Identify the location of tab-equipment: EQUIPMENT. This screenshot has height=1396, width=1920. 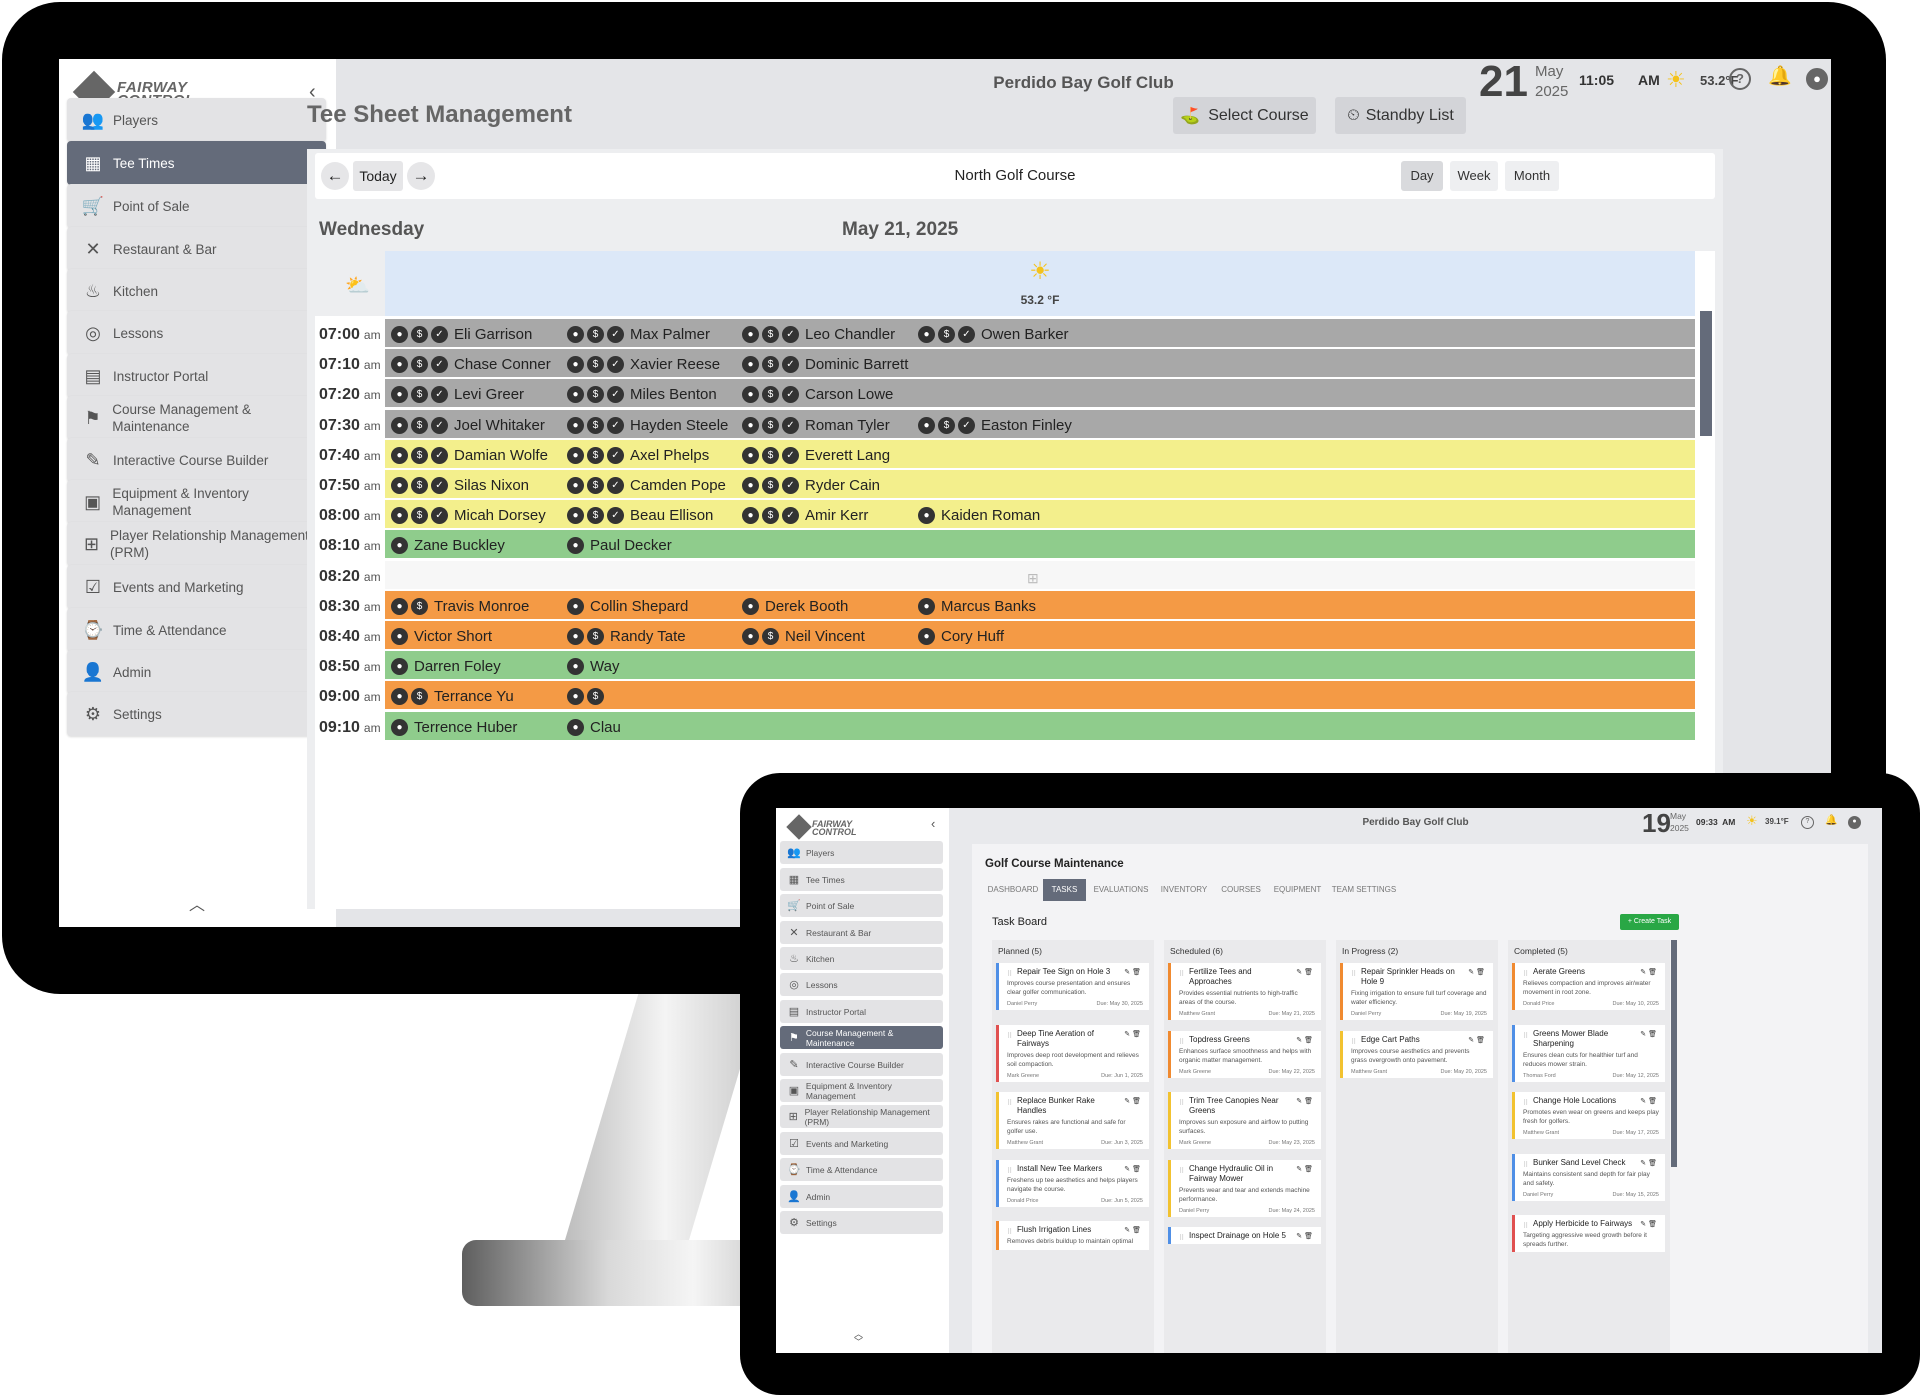
(1297, 890).